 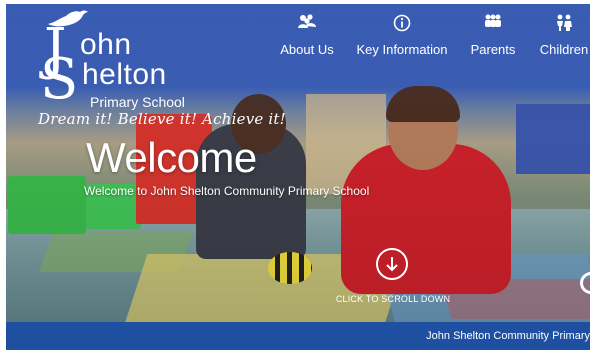 I want to click on hero-title: Welcome, so click(x=171, y=157).